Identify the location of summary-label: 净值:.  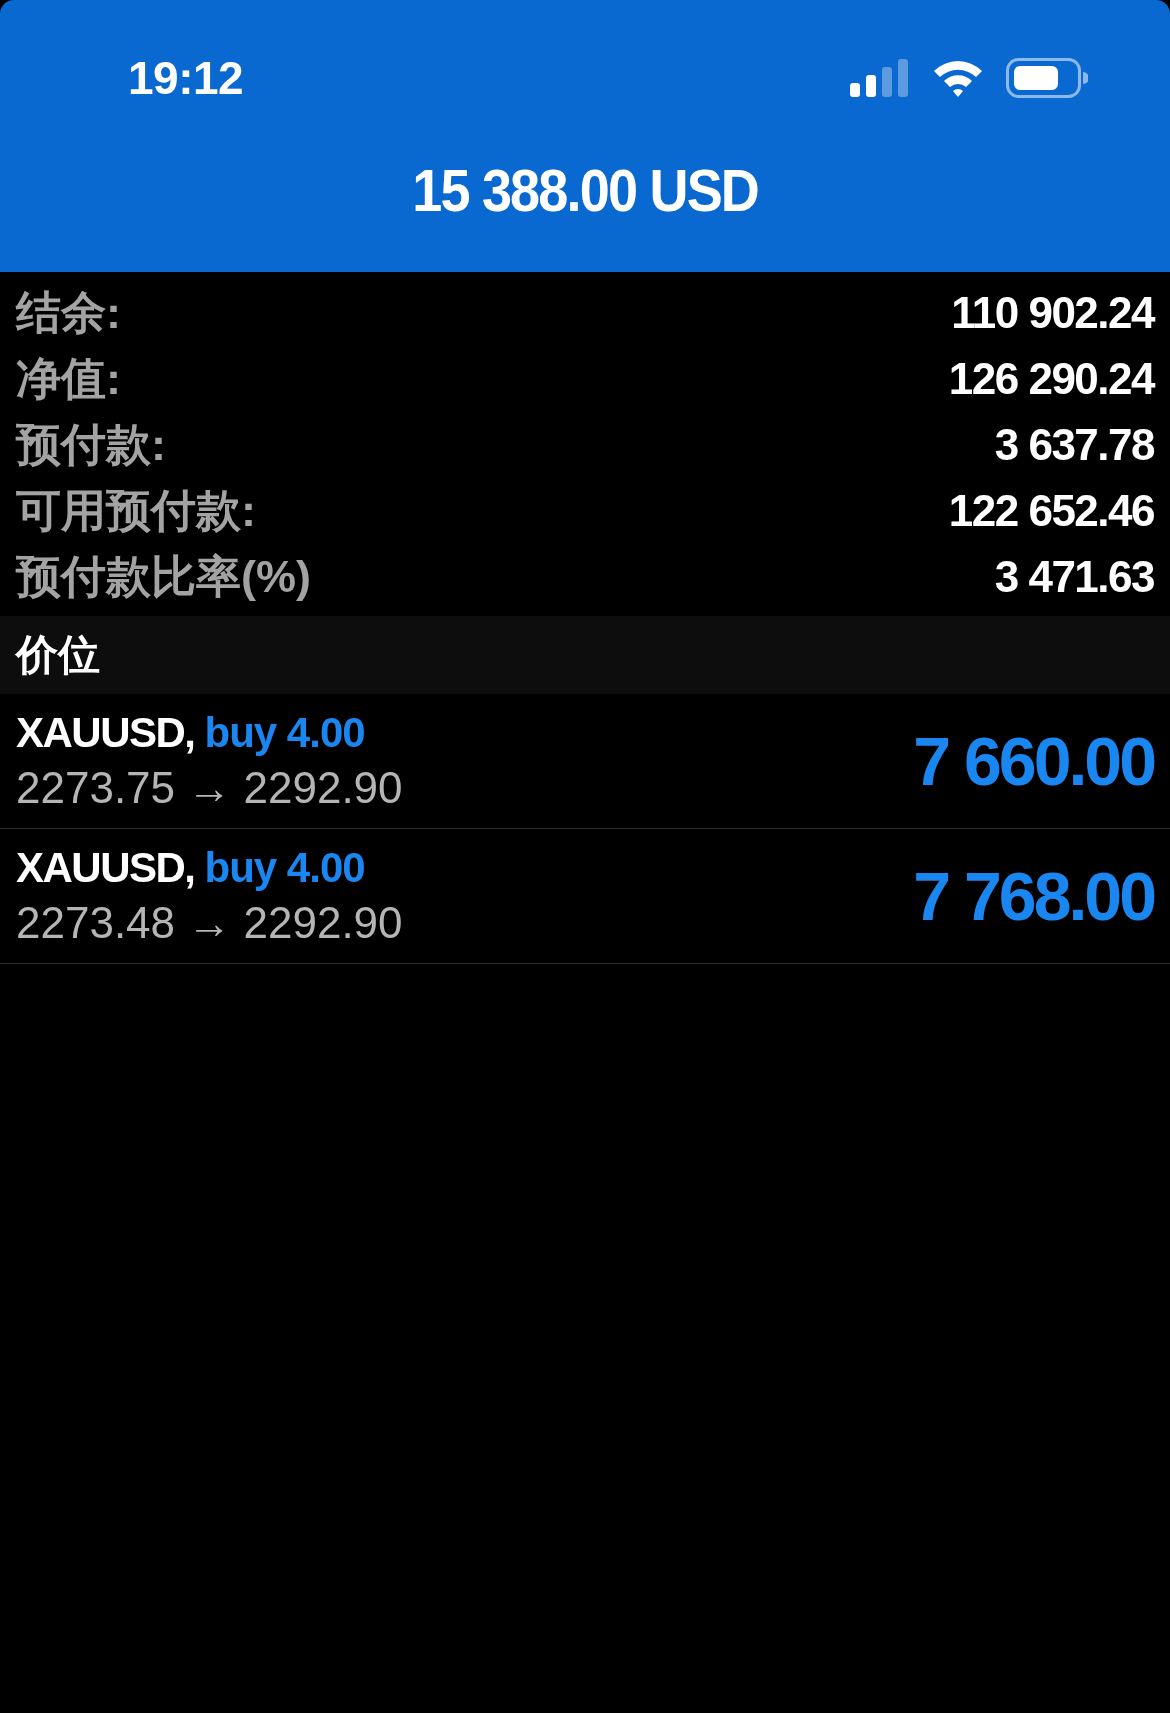
(68, 379).